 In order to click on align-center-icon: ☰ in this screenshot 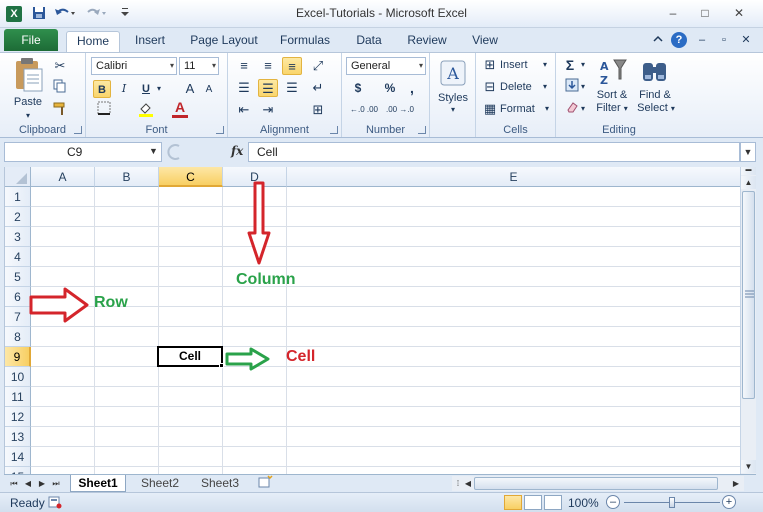, I will do `click(268, 88)`.